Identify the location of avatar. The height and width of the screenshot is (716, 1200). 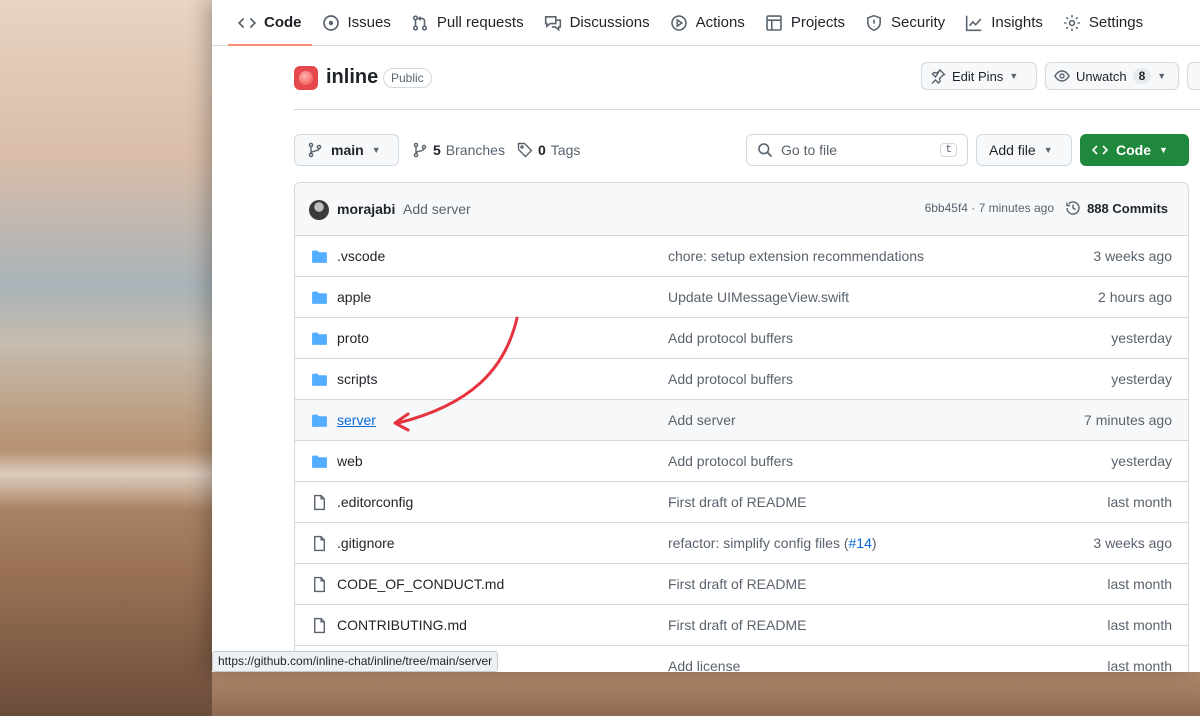
(319, 210).